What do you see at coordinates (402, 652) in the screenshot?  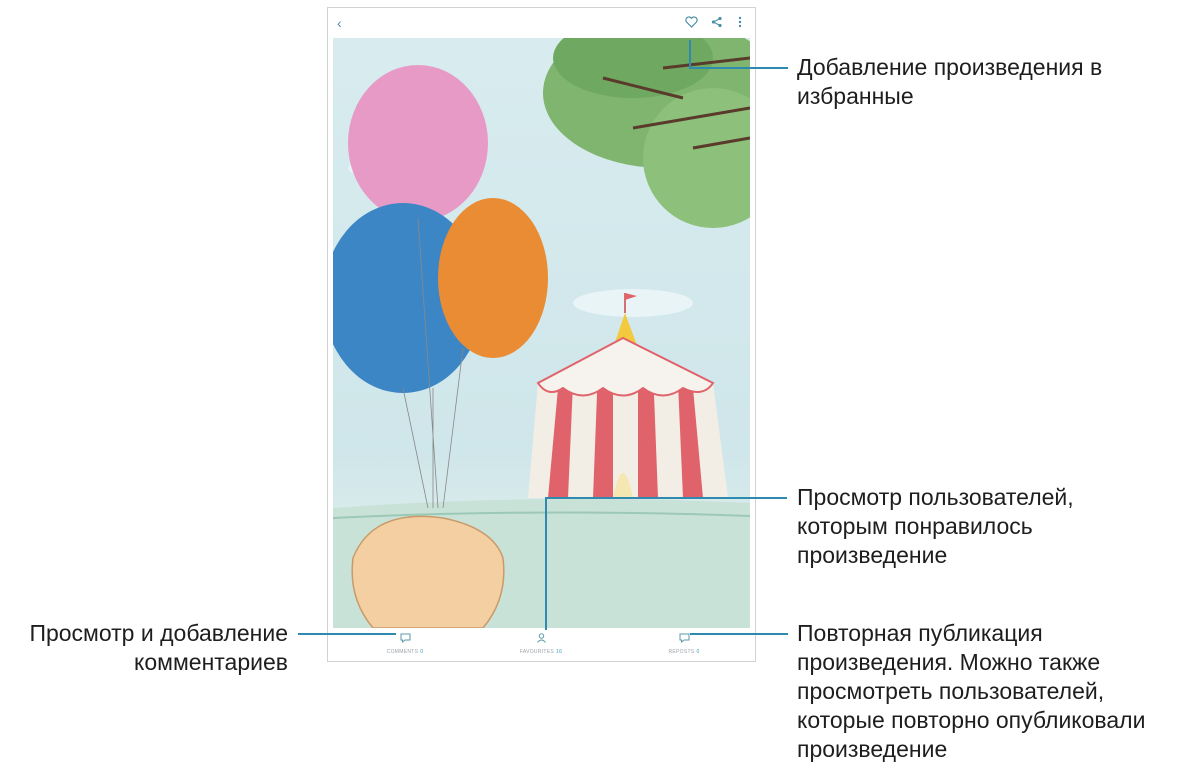 I see `comments-label: COMMENTS` at bounding box center [402, 652].